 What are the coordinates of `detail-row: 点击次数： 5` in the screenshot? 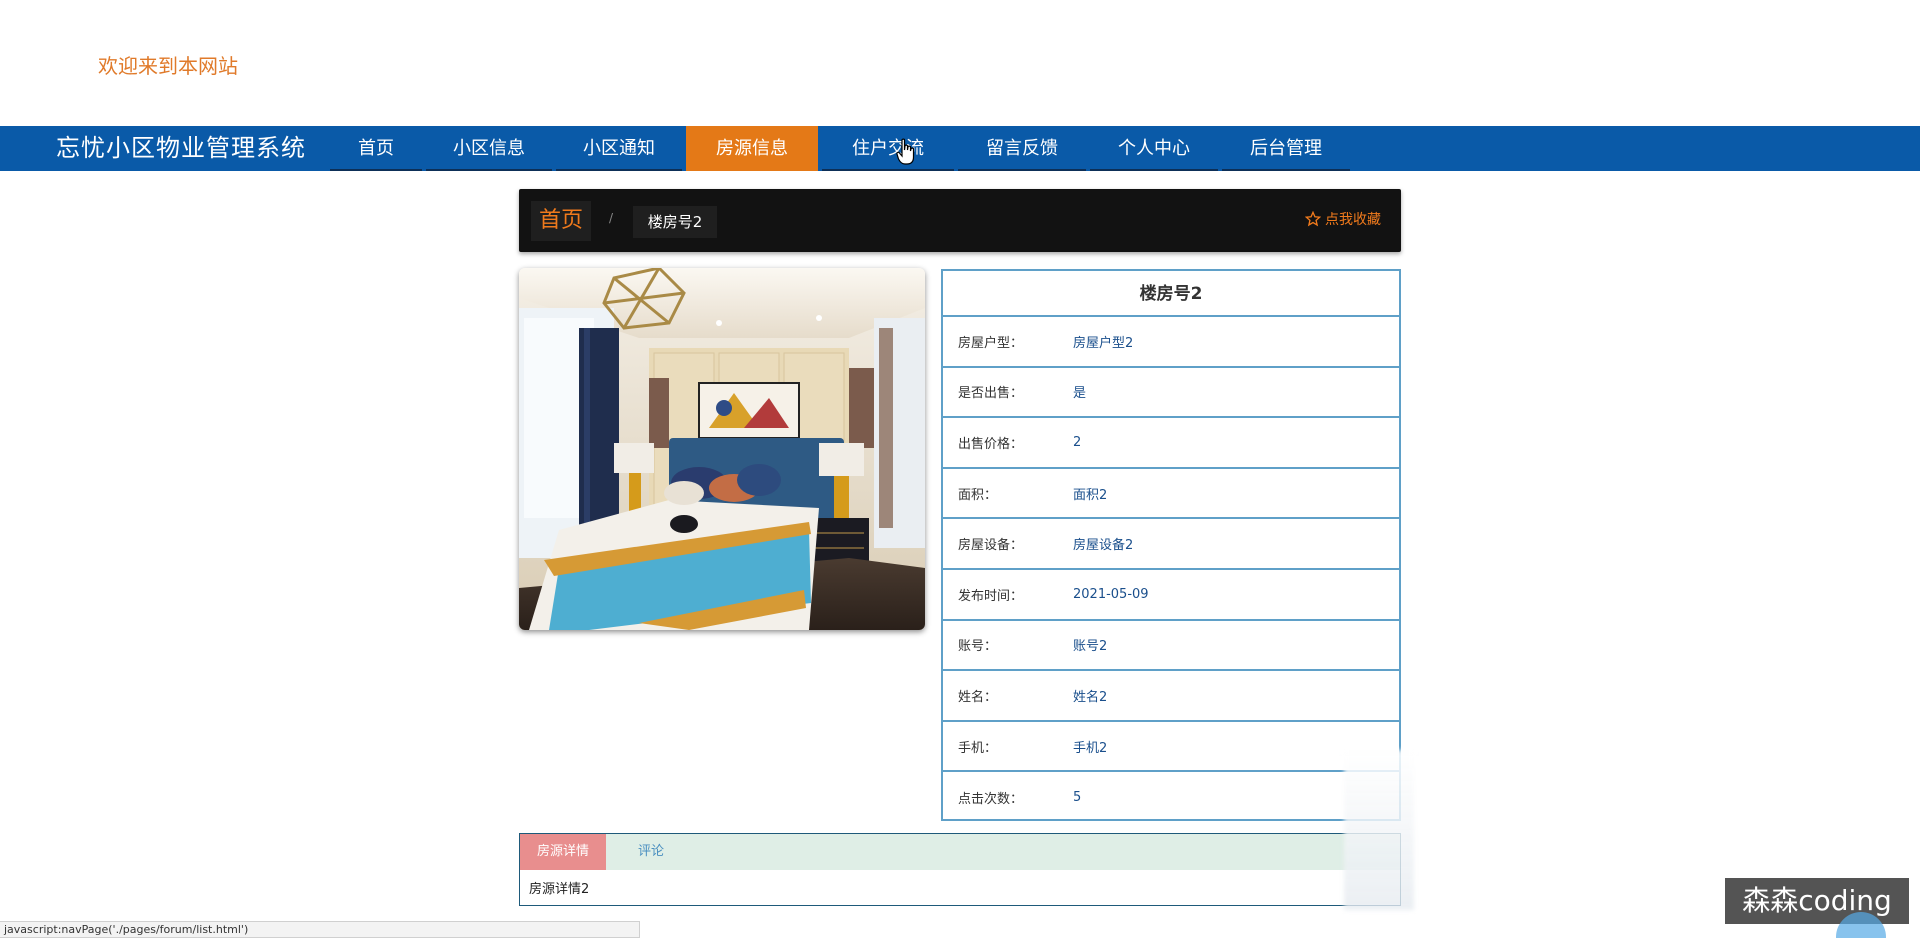 It's located at (1171, 797).